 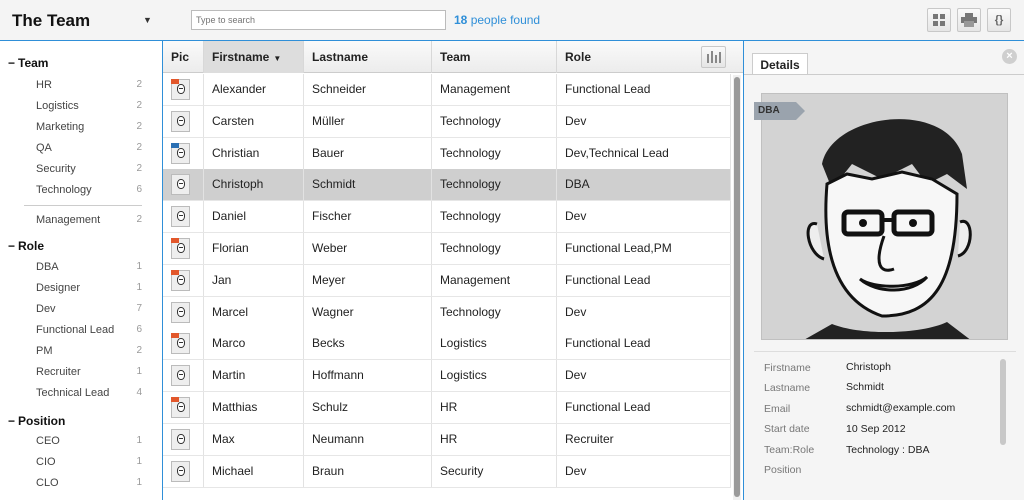 What do you see at coordinates (254, 121) in the screenshot?
I see `cell-firstname: Carsten` at bounding box center [254, 121].